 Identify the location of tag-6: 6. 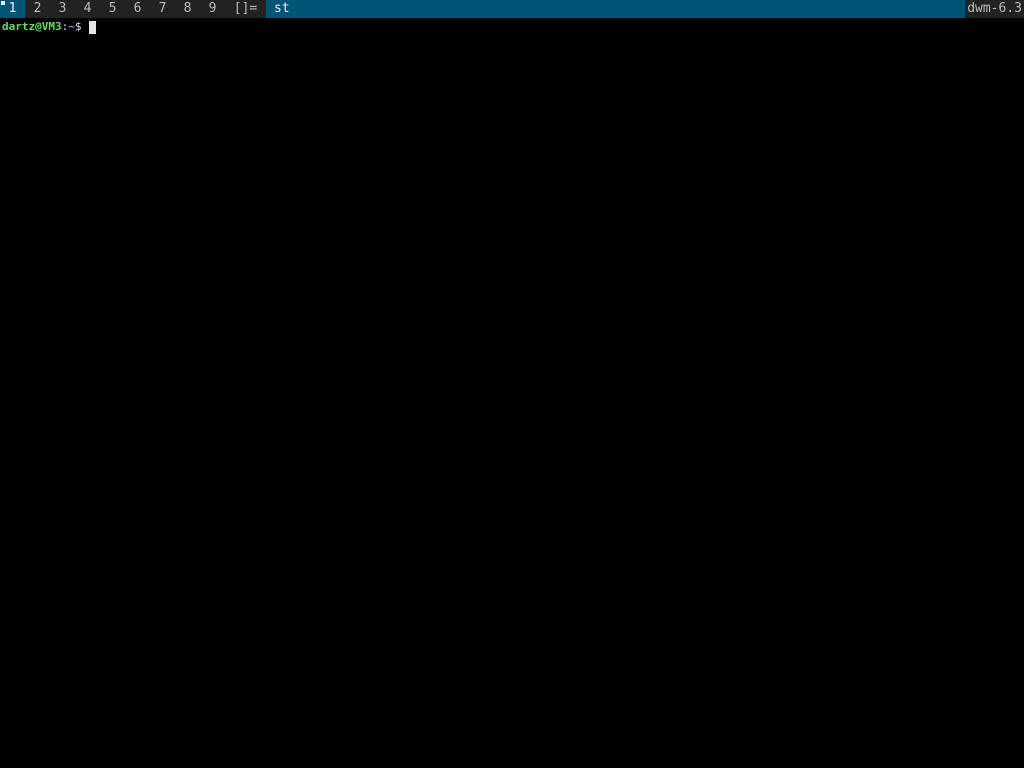
(137, 9).